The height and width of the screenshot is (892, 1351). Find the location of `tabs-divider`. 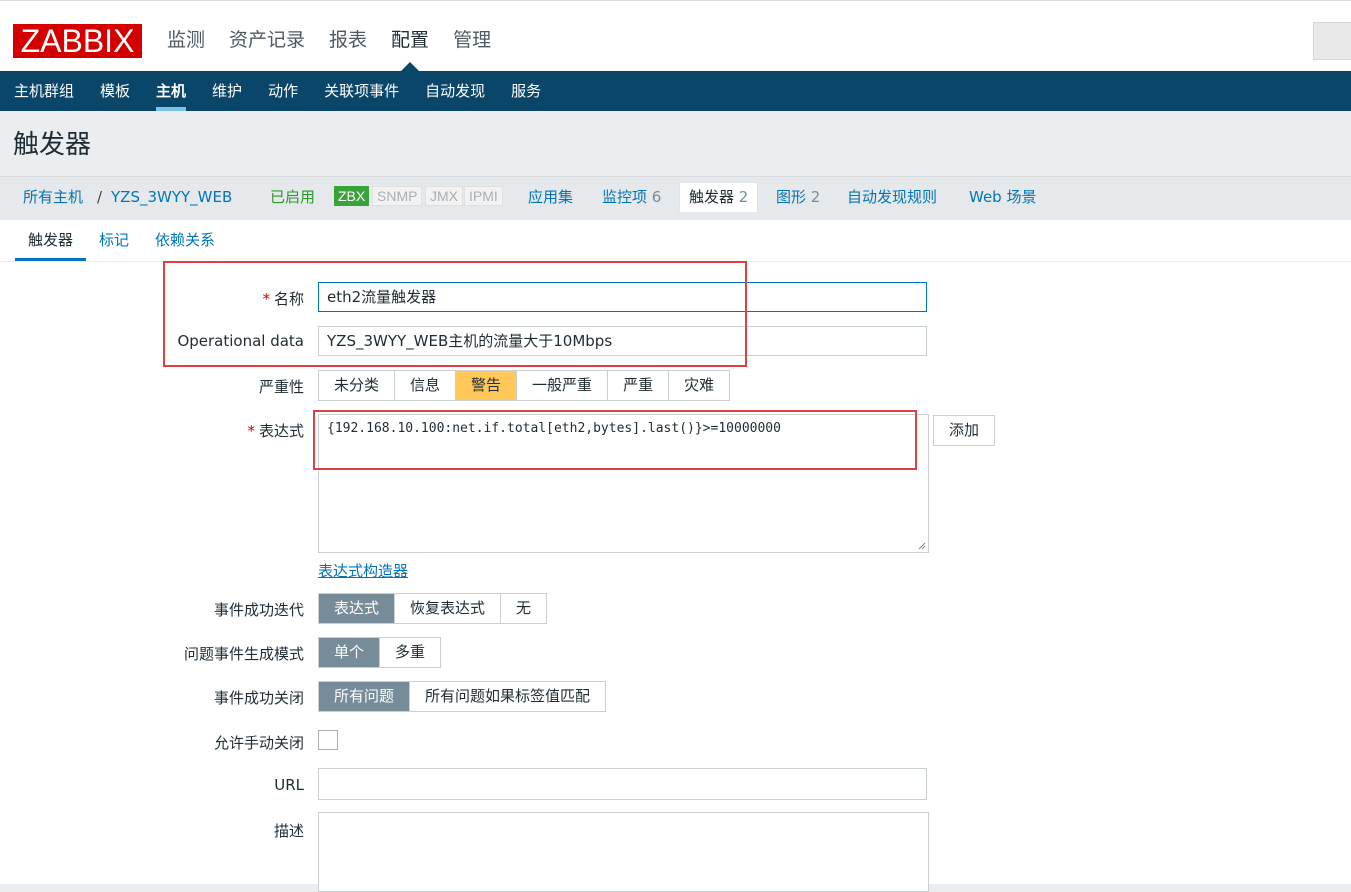

tabs-divider is located at coordinates (675, 261).